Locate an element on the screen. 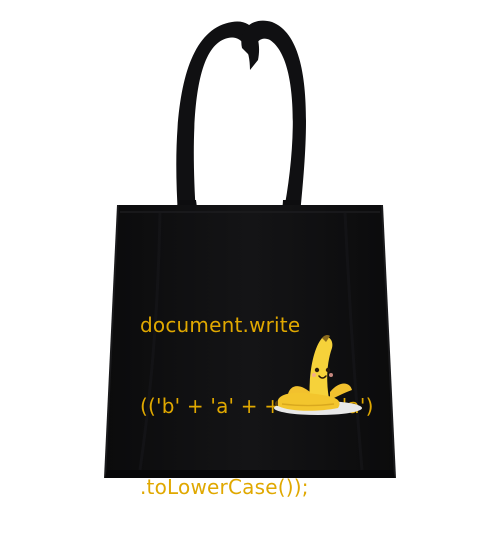 The height and width of the screenshot is (555, 500). code-line-3: .toLowerCase()); is located at coordinates (224, 487).